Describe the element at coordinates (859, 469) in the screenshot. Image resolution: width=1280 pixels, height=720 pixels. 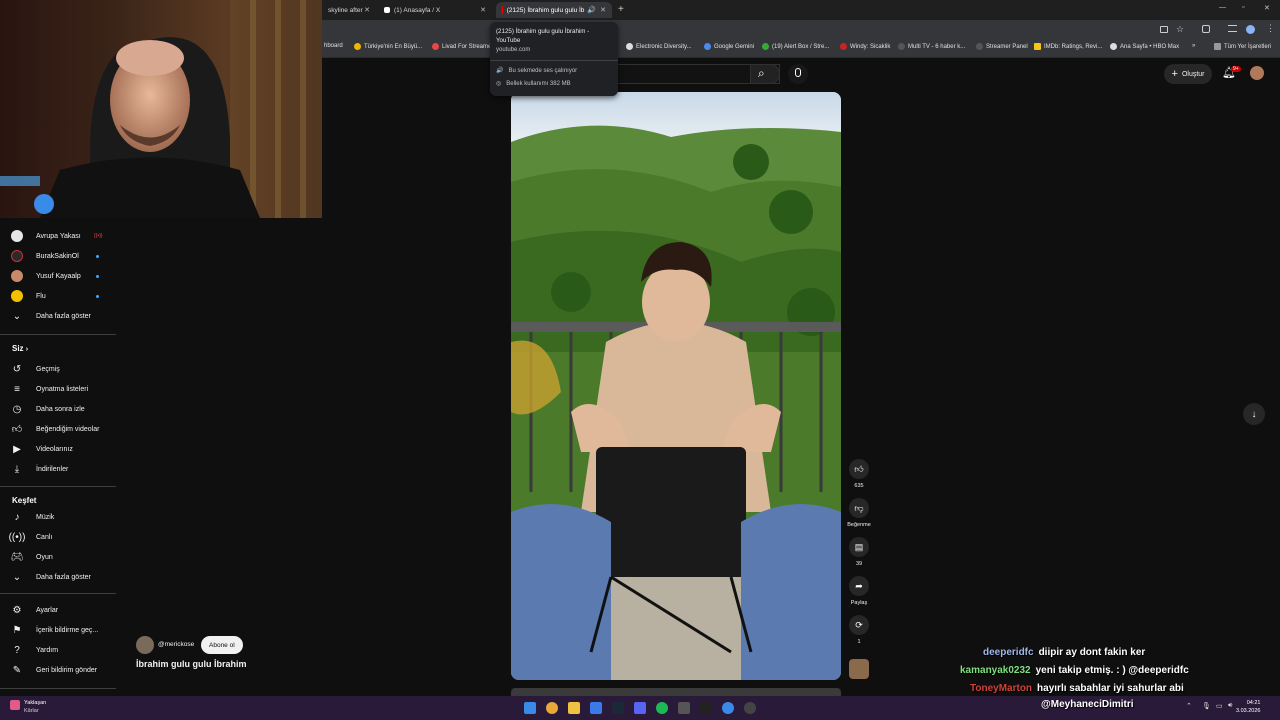
I see `thumbs-up-icon: 👍︎` at that location.